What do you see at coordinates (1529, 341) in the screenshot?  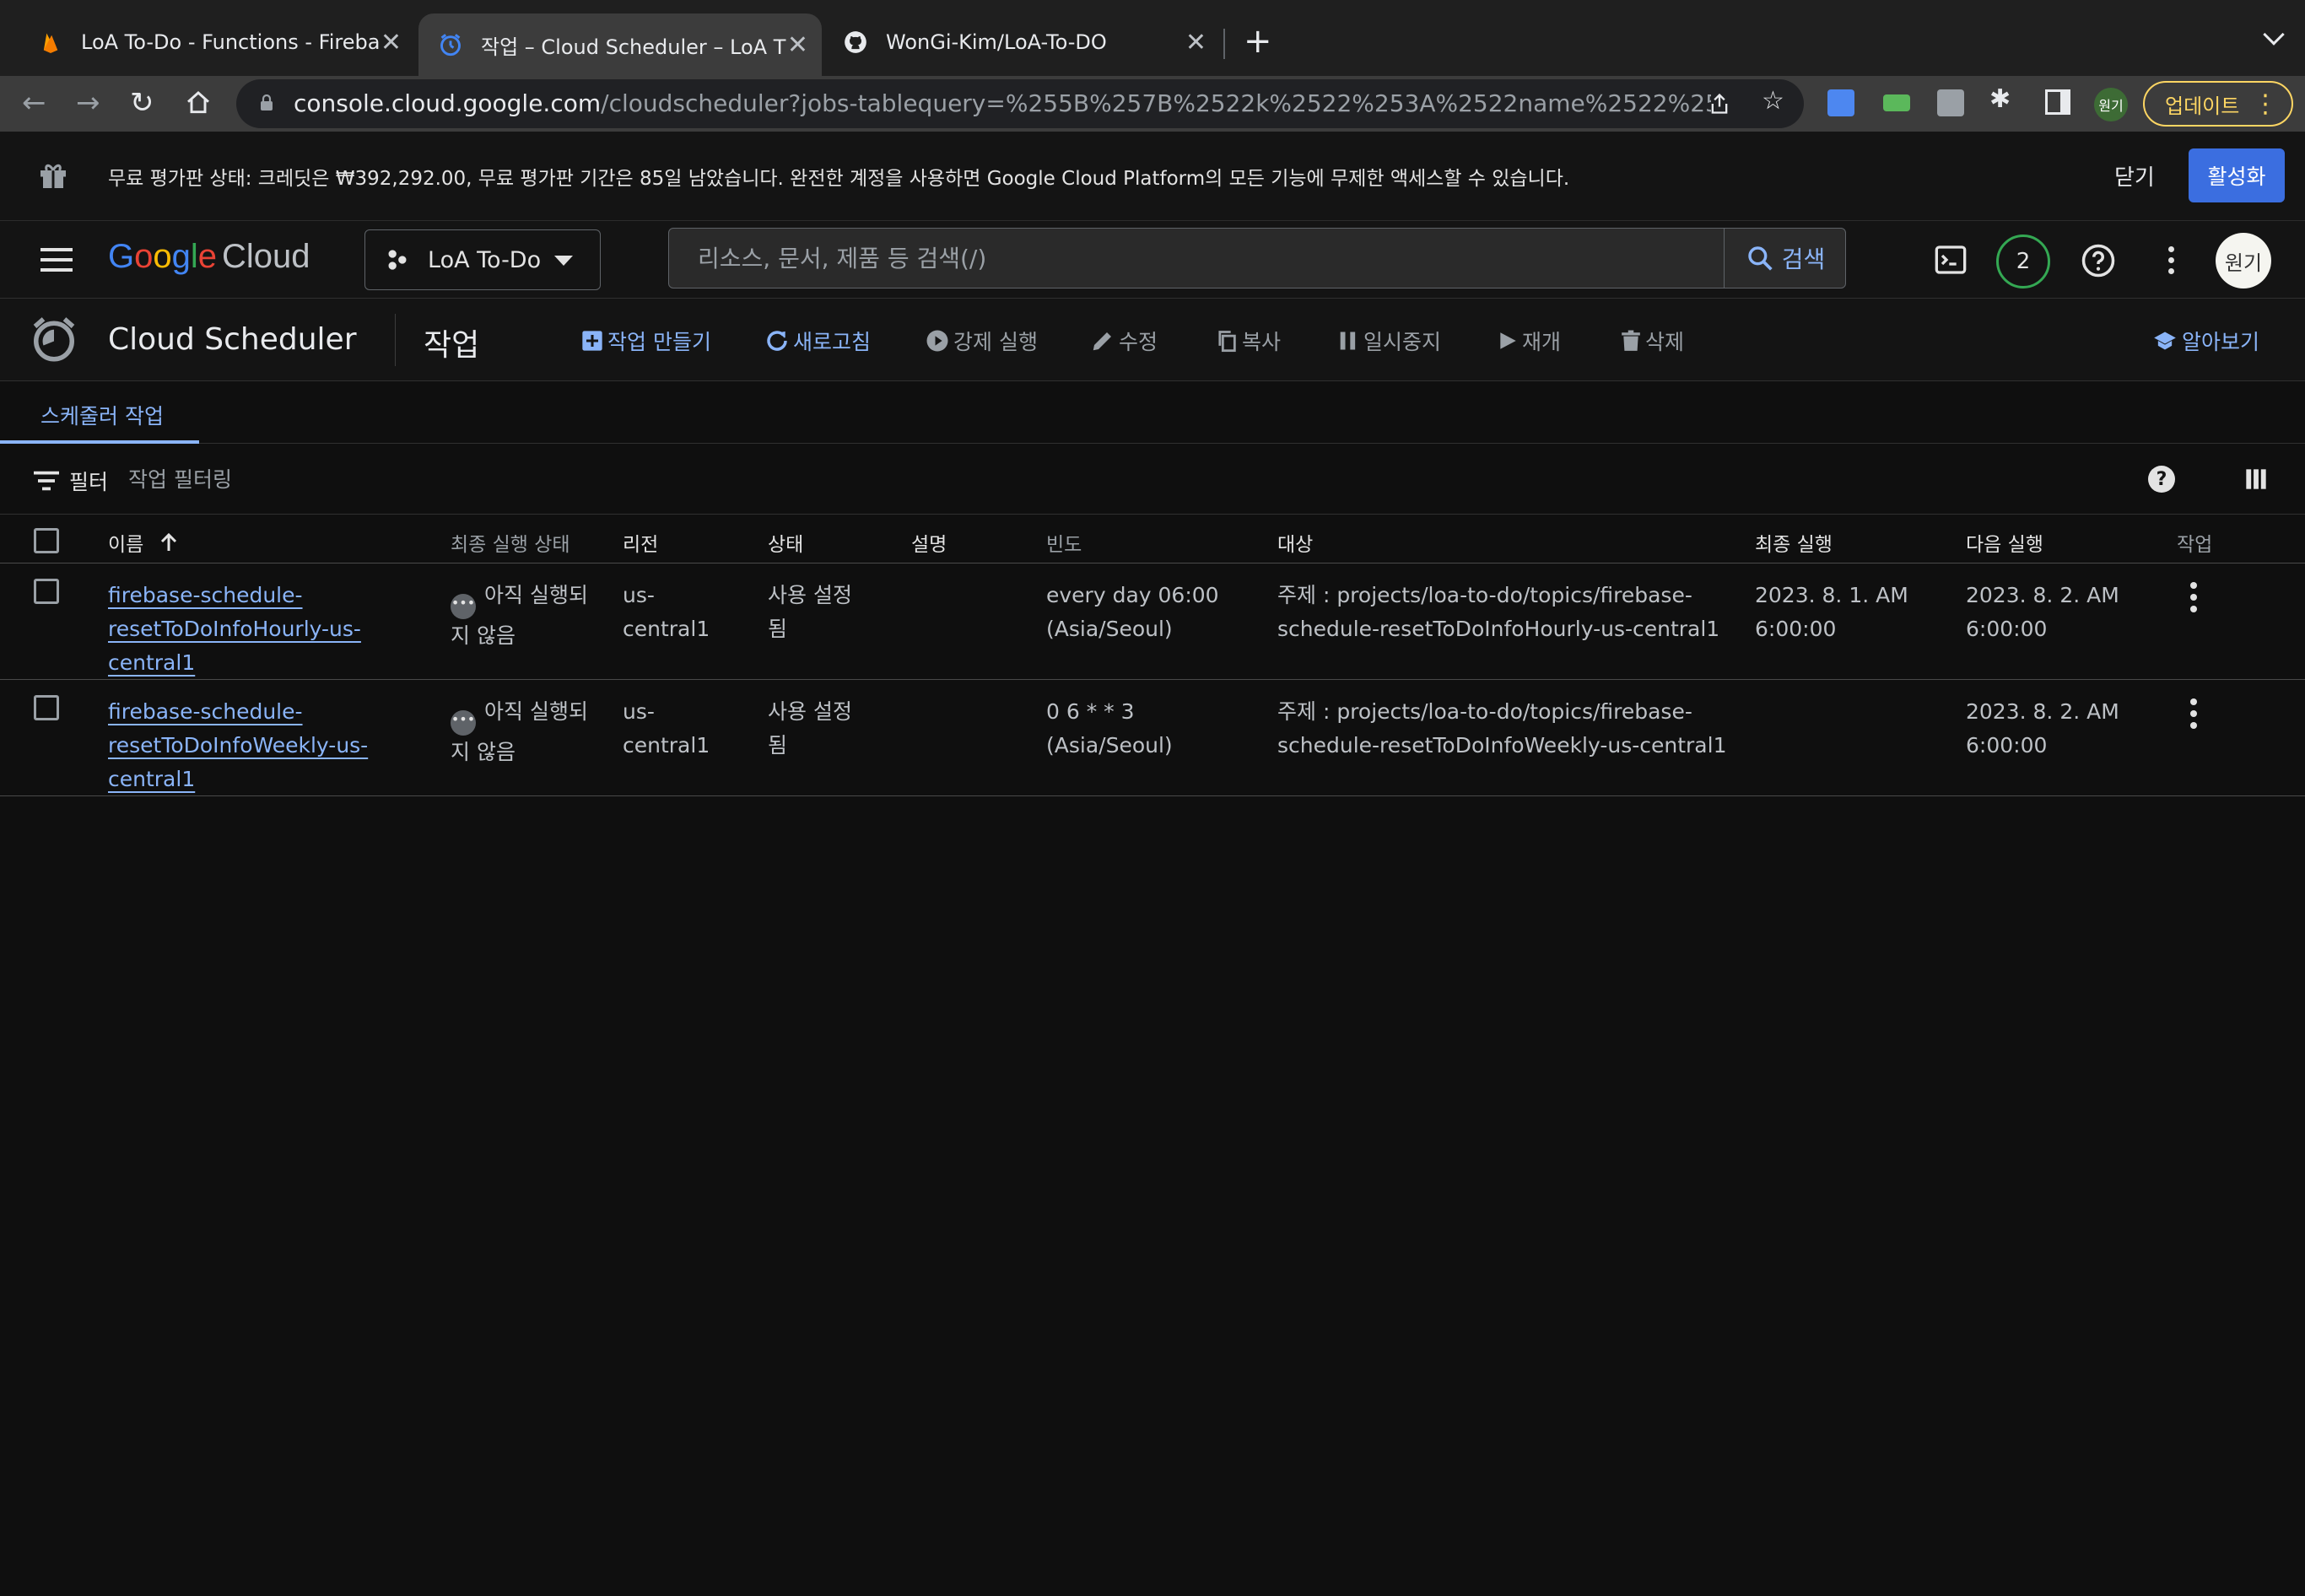 I see `resume-button: 재개` at bounding box center [1529, 341].